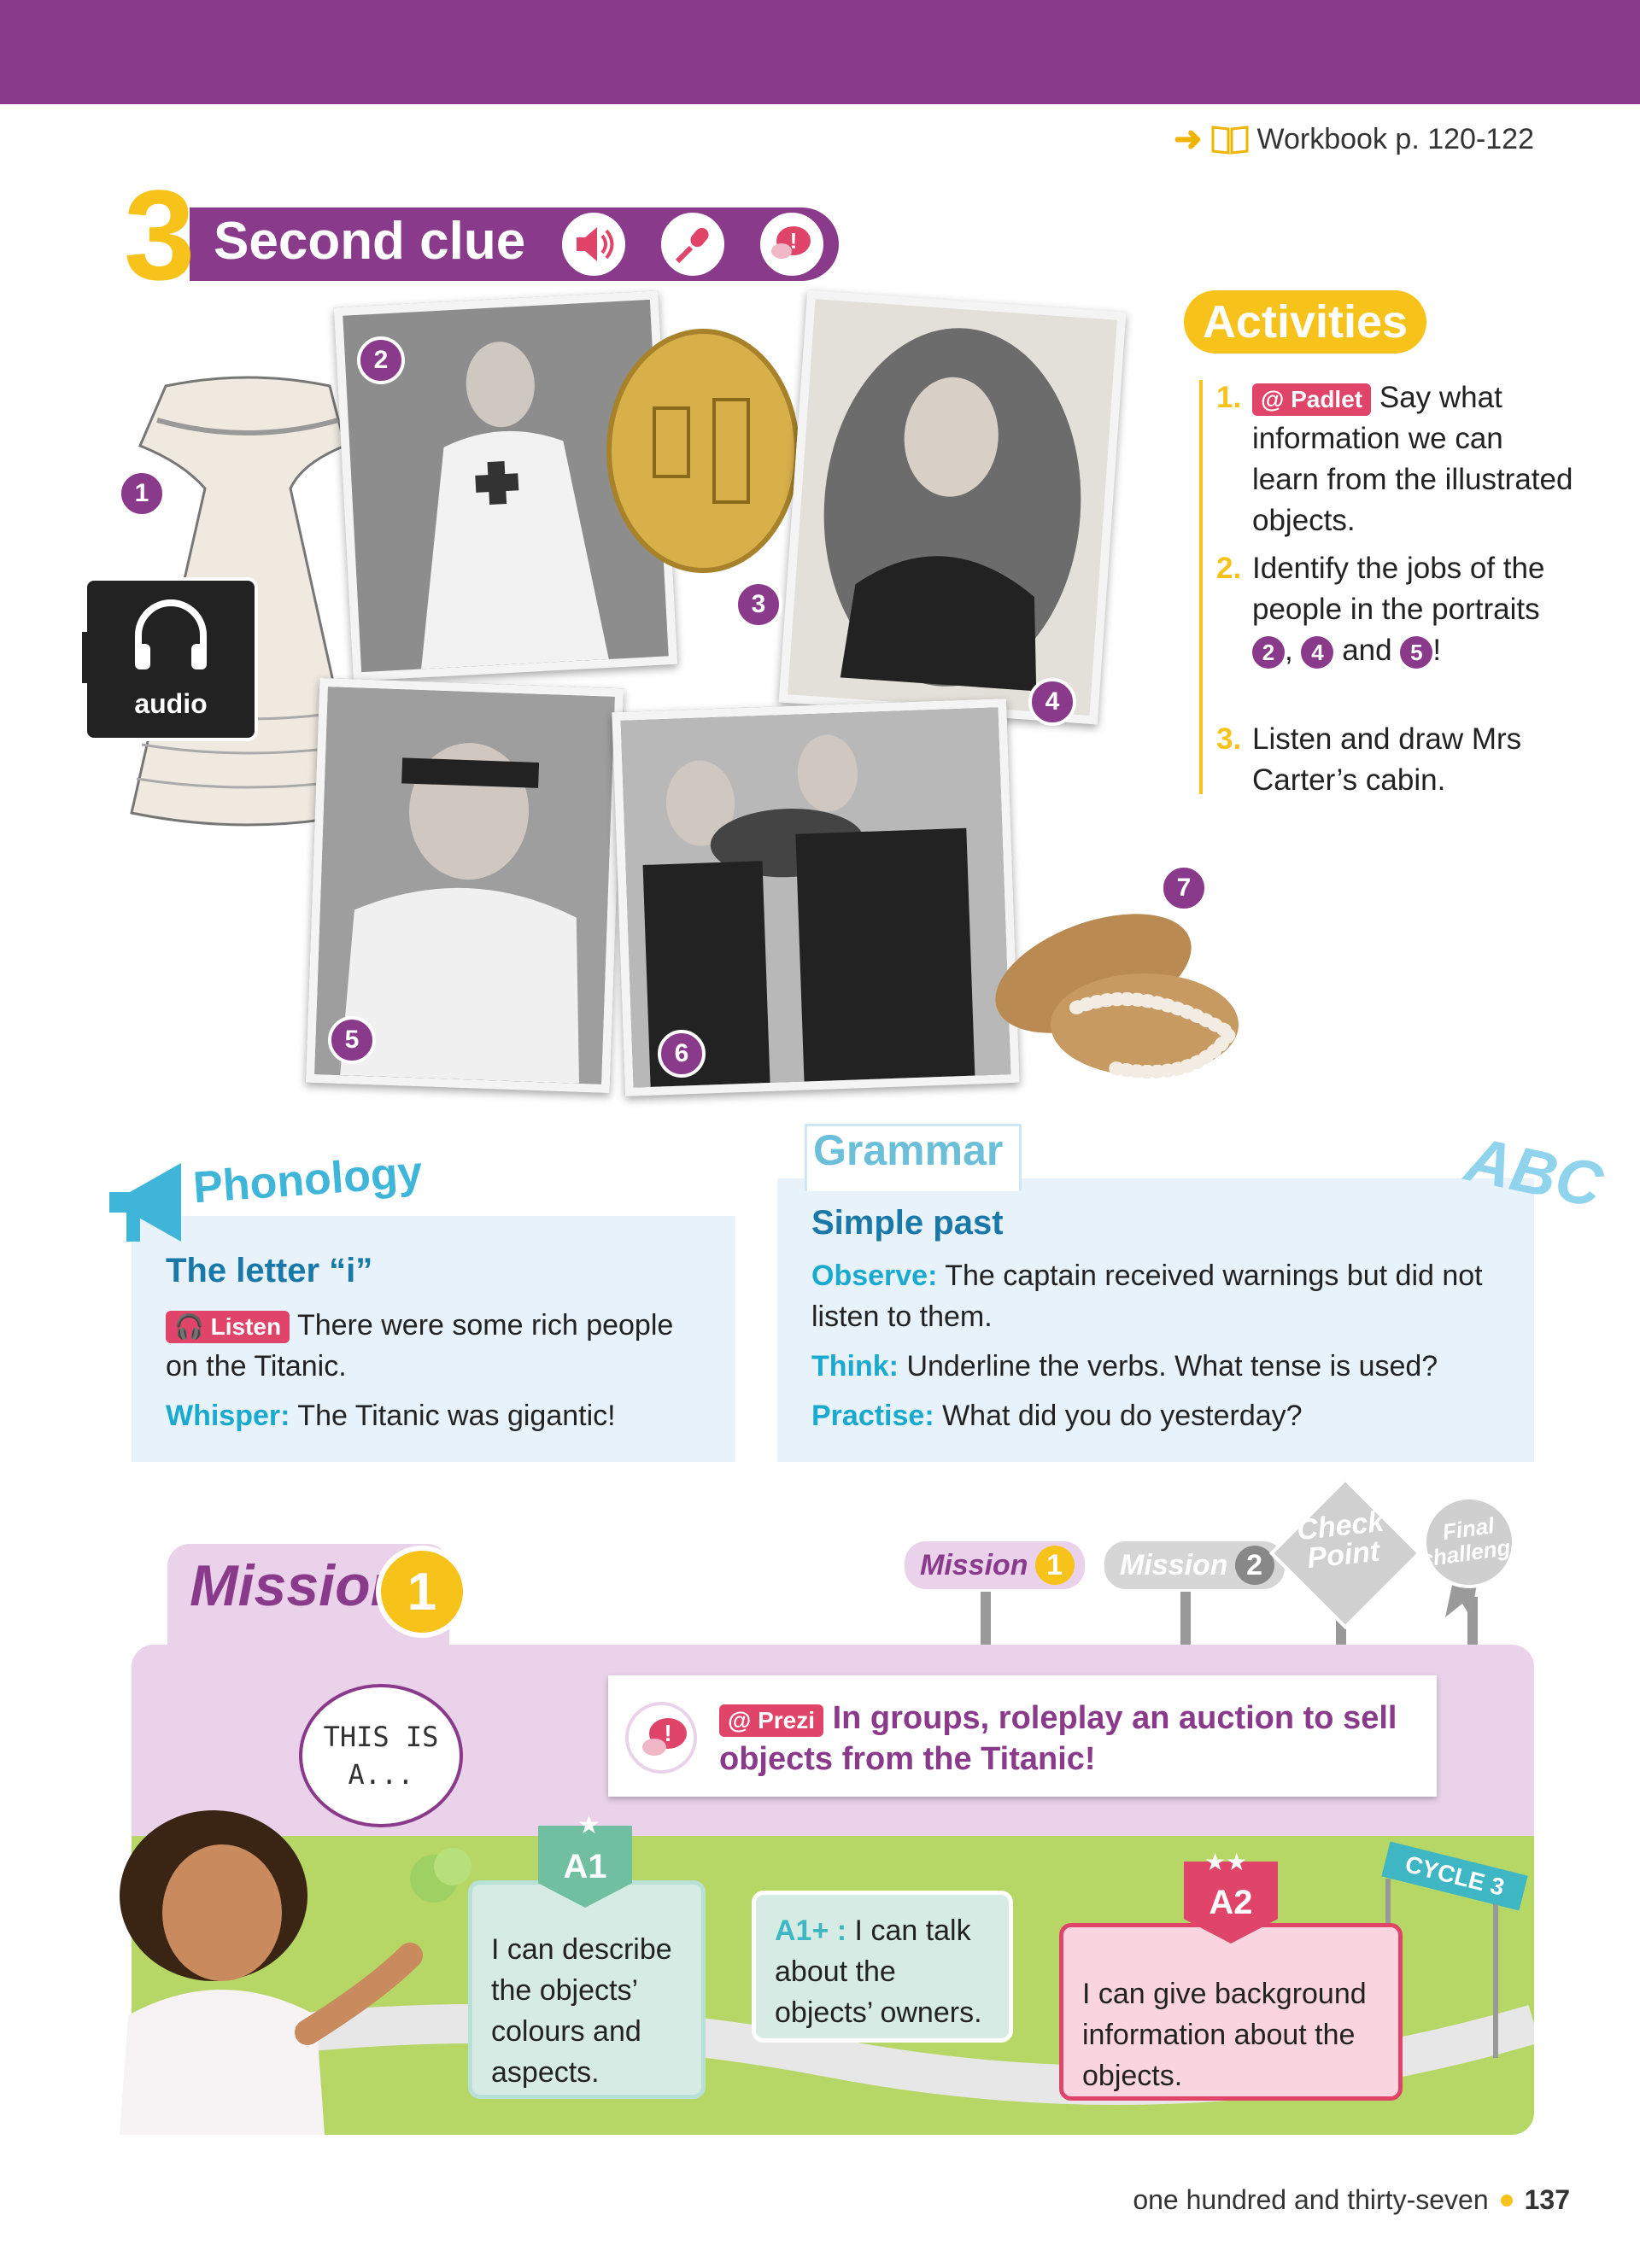 The image size is (1640, 2268). Describe the element at coordinates (107, 657) in the screenshot. I see `audio-tab` at that location.